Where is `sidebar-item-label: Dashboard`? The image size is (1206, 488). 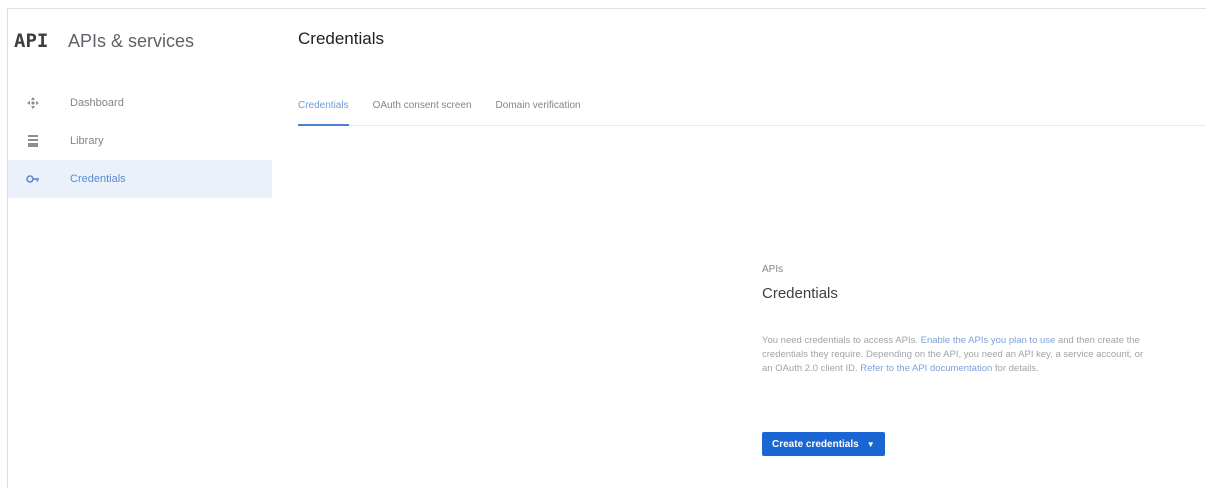
sidebar-item-label: Dashboard is located at coordinates (97, 103).